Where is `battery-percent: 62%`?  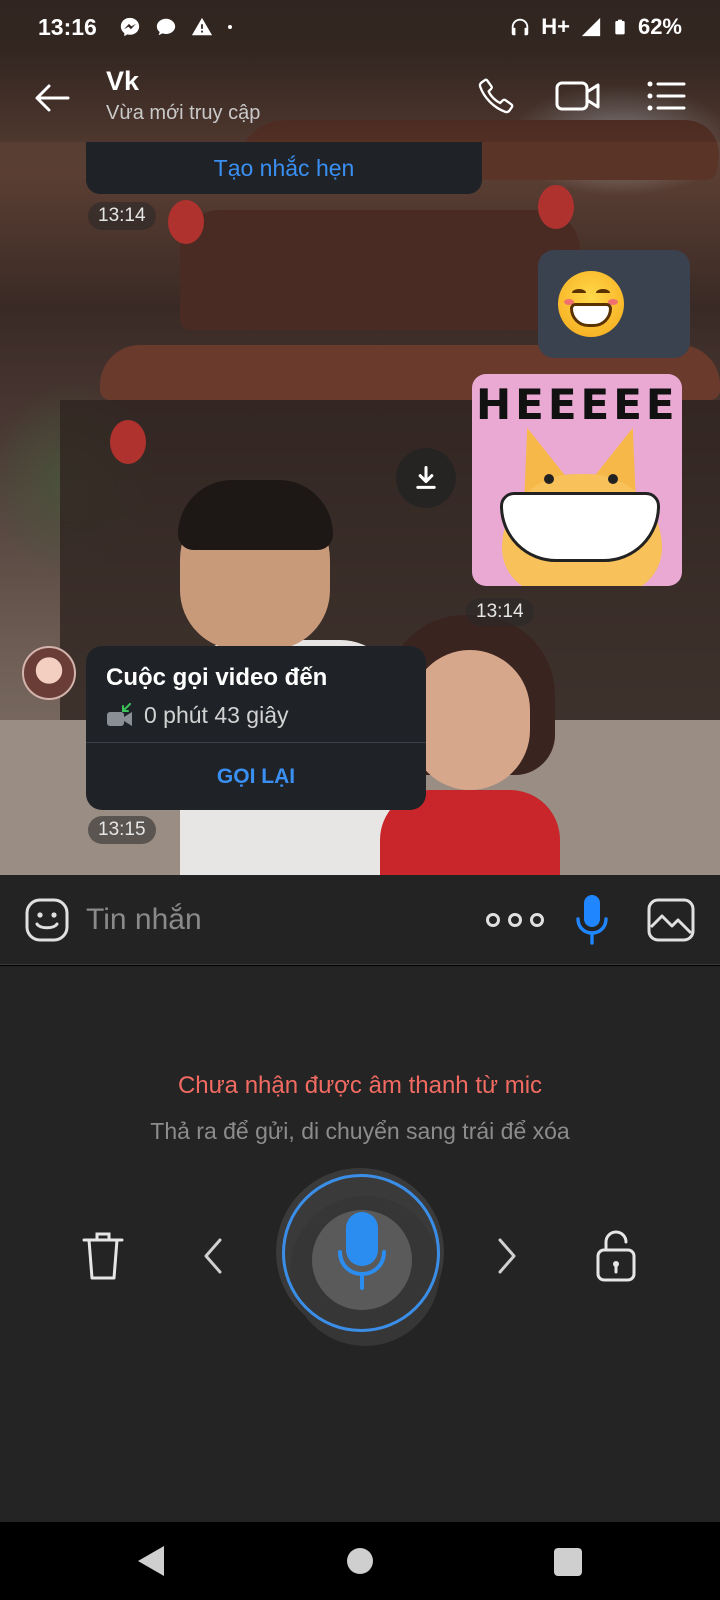 battery-percent: 62% is located at coordinates (659, 26).